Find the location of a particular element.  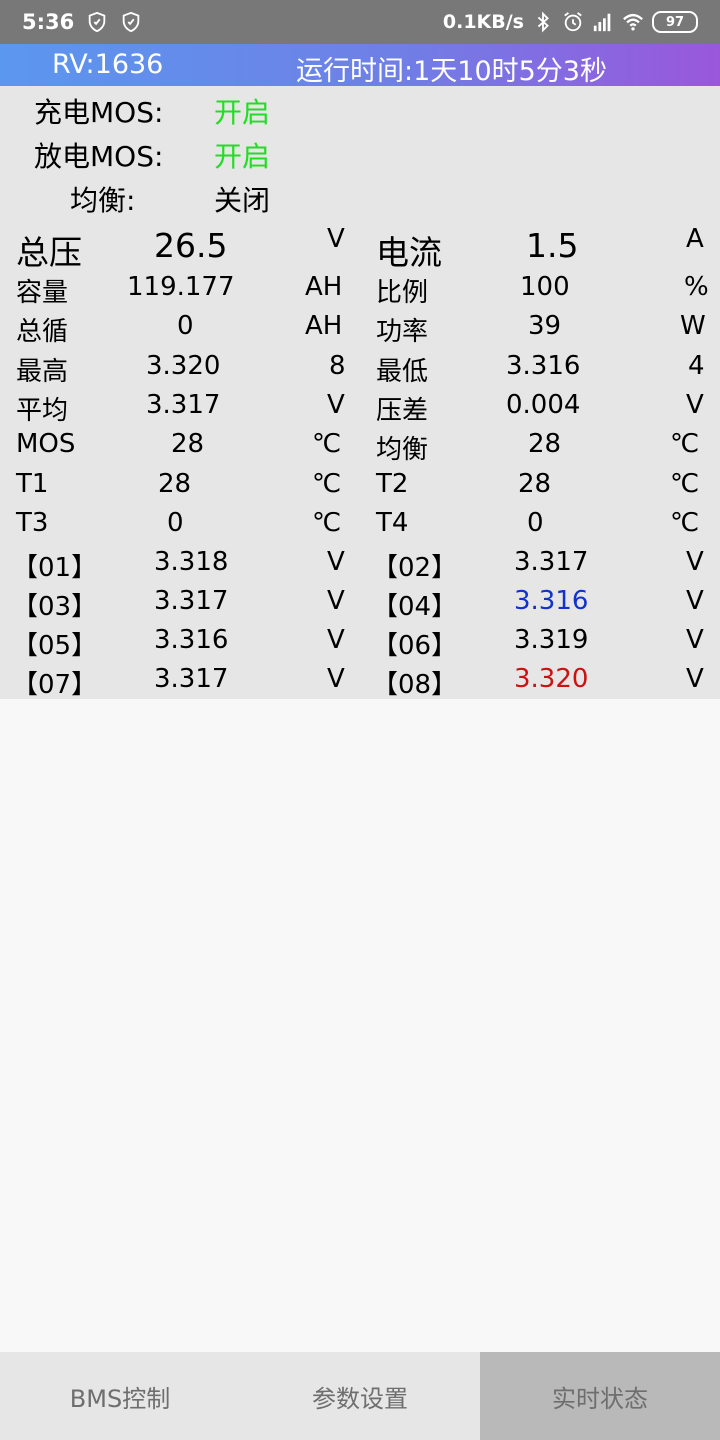

tab-parameter-settings: 参数设置 is located at coordinates (360, 1396).